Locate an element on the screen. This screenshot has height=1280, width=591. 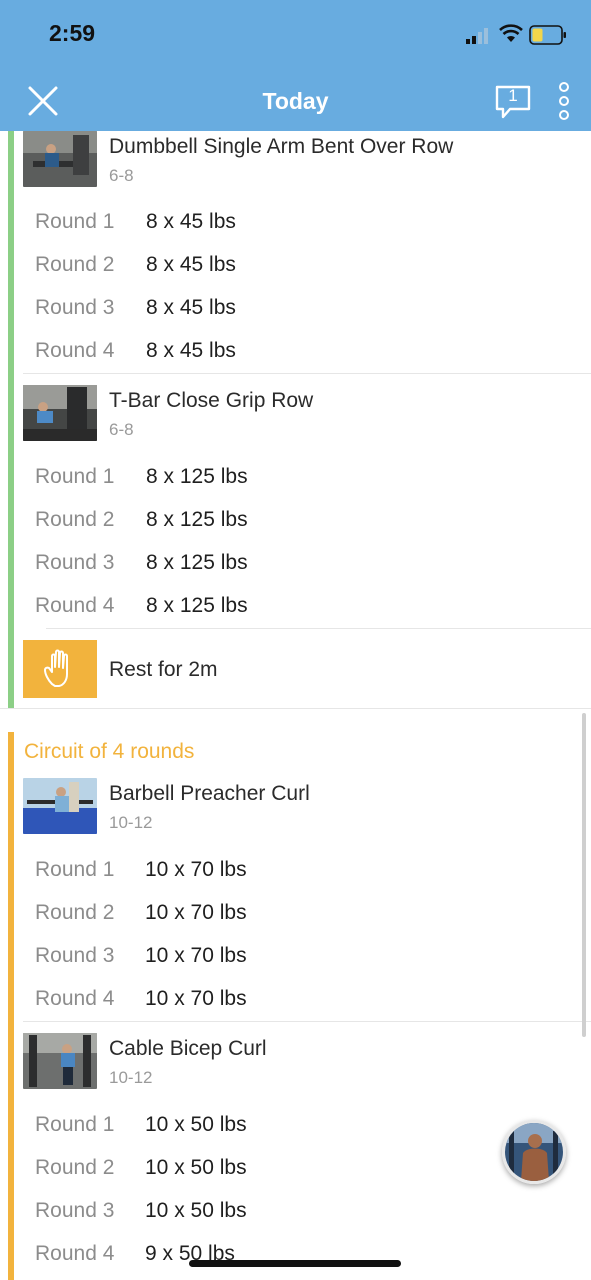
round-row: Round 1 10 x 50 lbs is located at coordinates (305, 1129).